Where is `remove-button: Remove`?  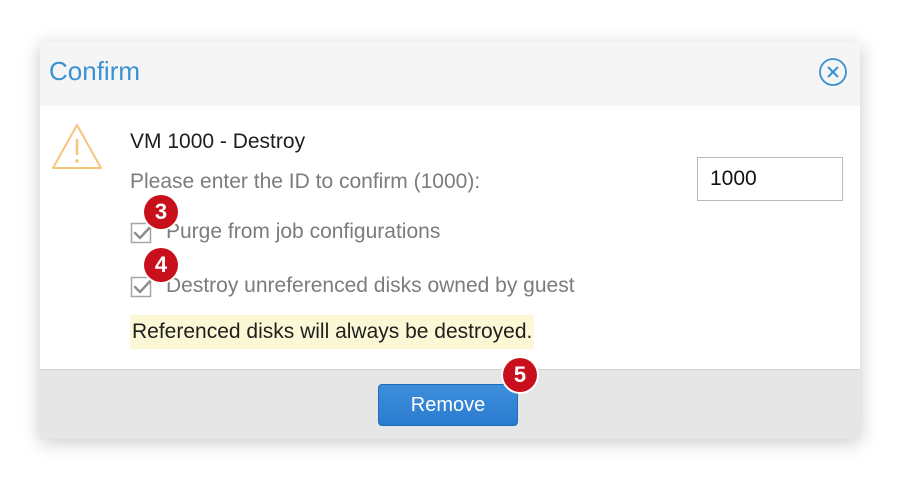 remove-button: Remove is located at coordinates (448, 405).